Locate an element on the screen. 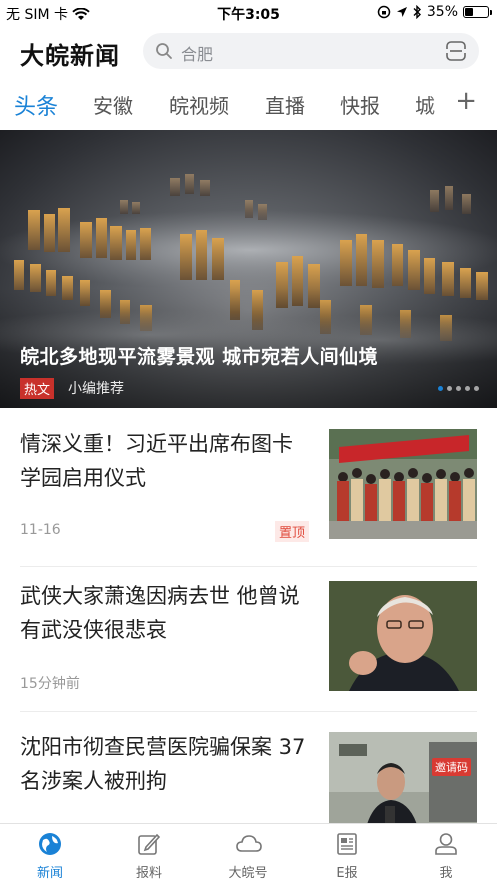  scan-icon is located at coordinates (456, 51).